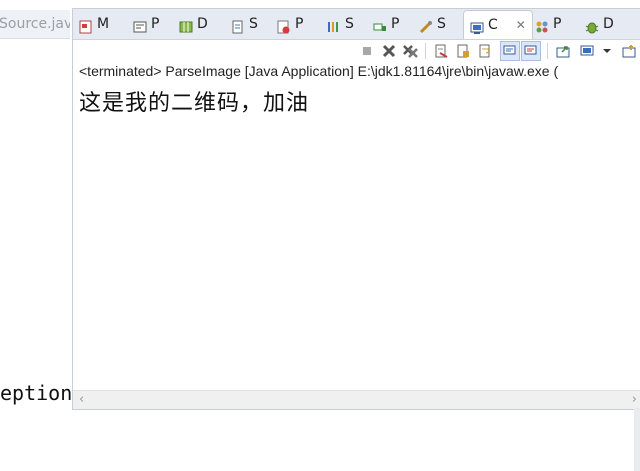 This screenshot has height=471, width=640. I want to click on code-fragment: eption, so click(36, 393).